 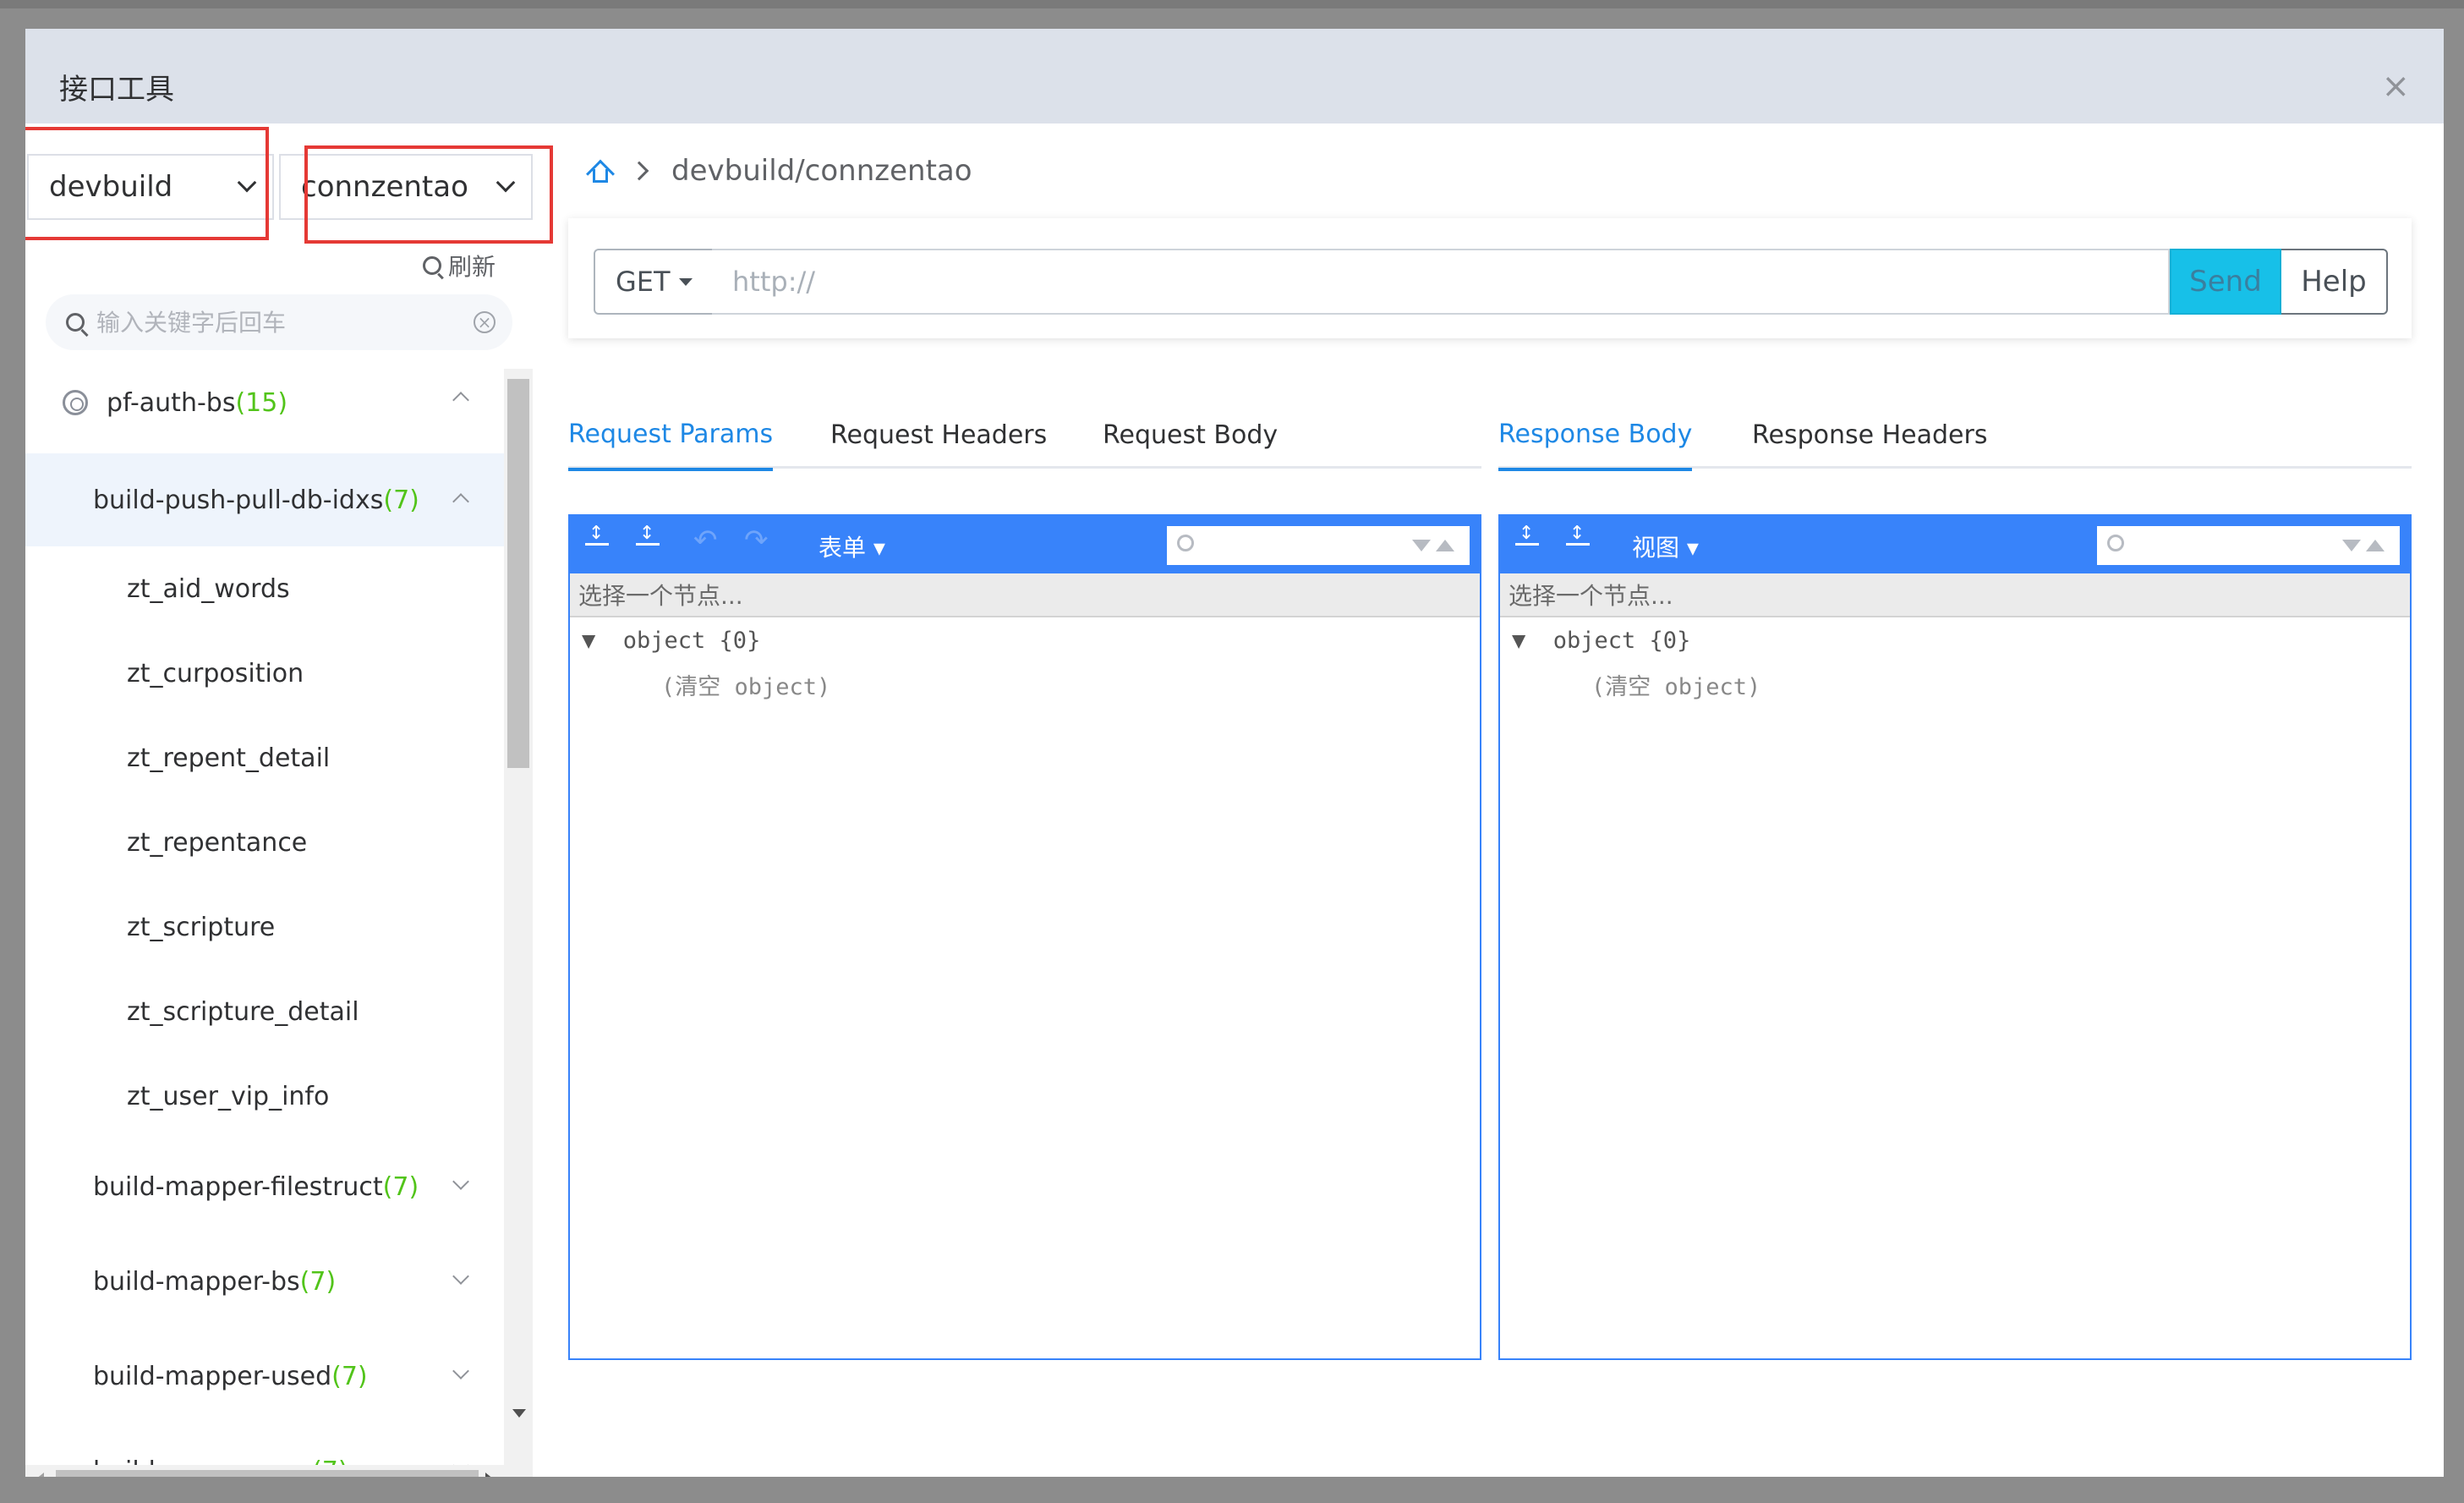 What do you see at coordinates (472, 267) in the screenshot?
I see `refresh-label: 刷新` at bounding box center [472, 267].